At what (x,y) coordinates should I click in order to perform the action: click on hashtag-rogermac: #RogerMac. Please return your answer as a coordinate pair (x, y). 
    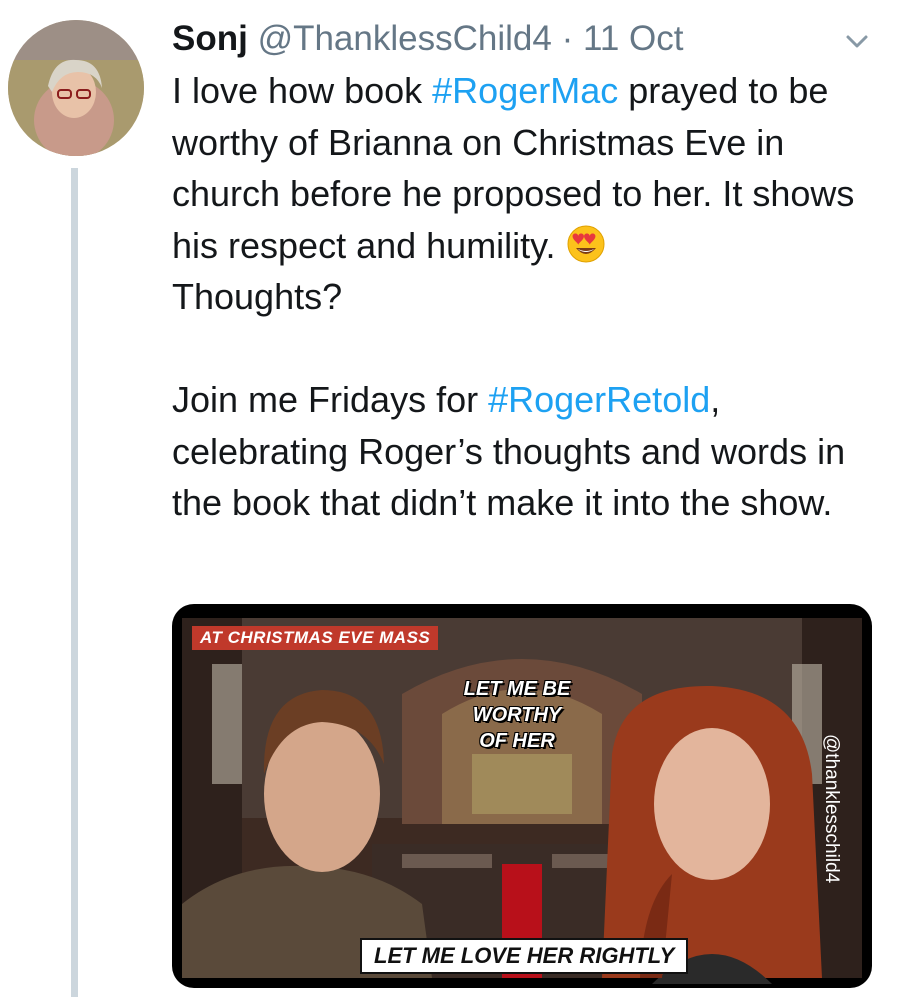
    Looking at the image, I should click on (525, 90).